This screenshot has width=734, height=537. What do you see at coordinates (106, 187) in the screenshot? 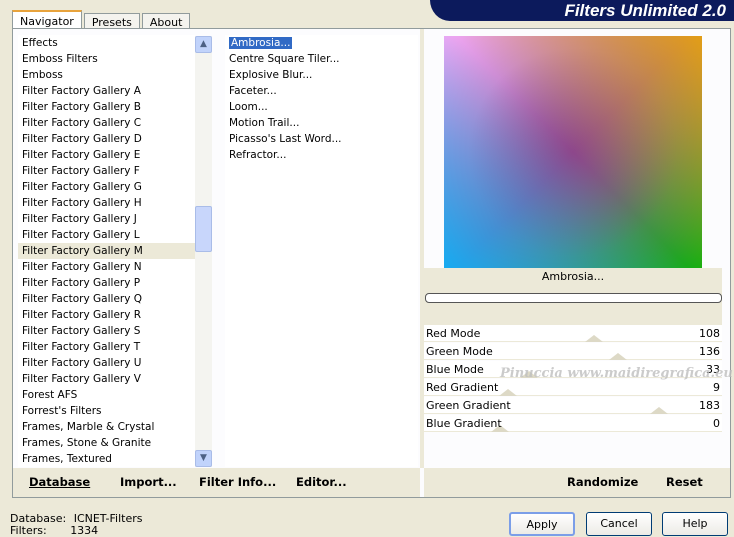
I see `category-item: Filter Factory Gallery G` at bounding box center [106, 187].